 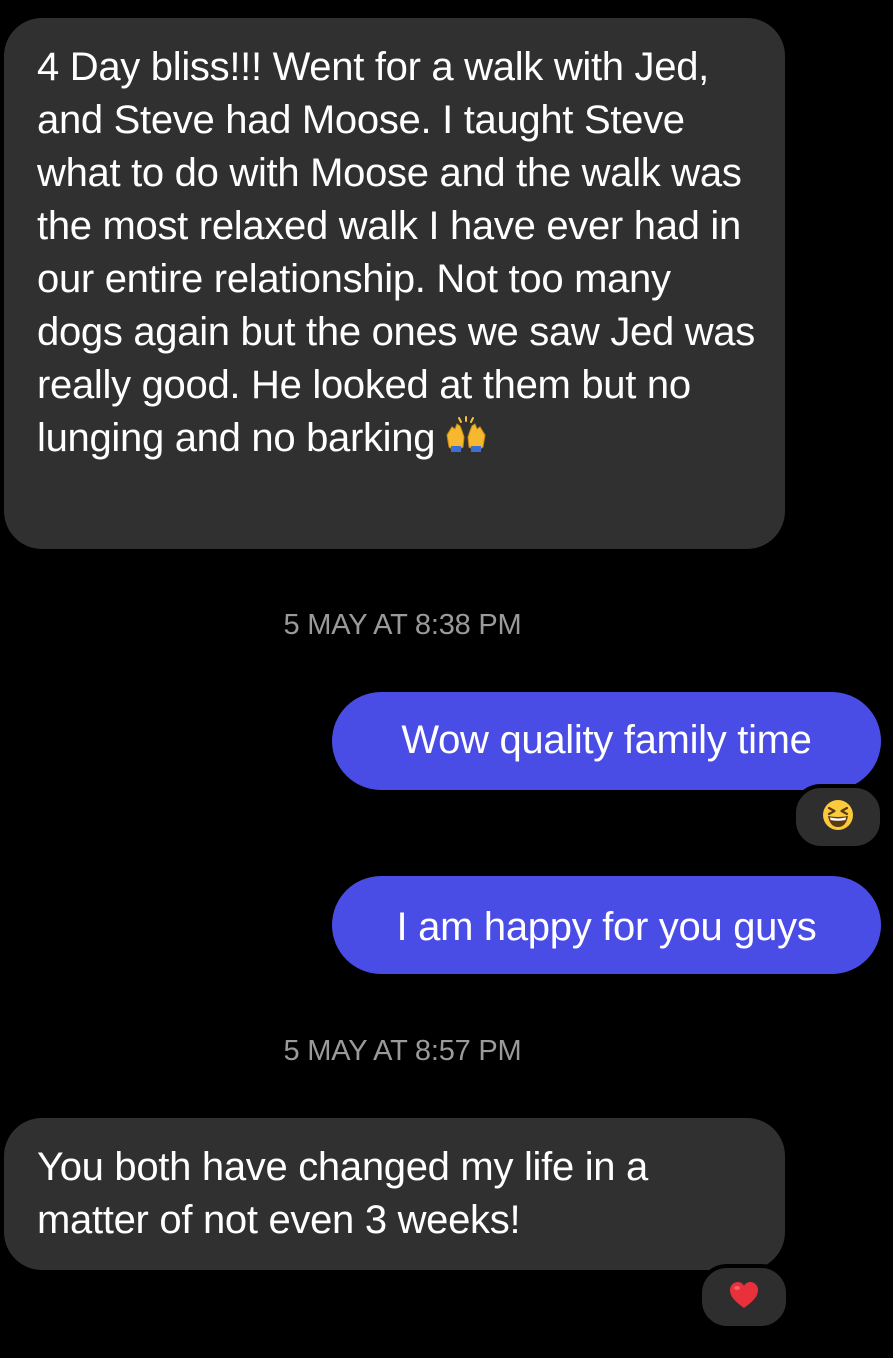 I want to click on message-text: I am happy for you guys, so click(x=606, y=927).